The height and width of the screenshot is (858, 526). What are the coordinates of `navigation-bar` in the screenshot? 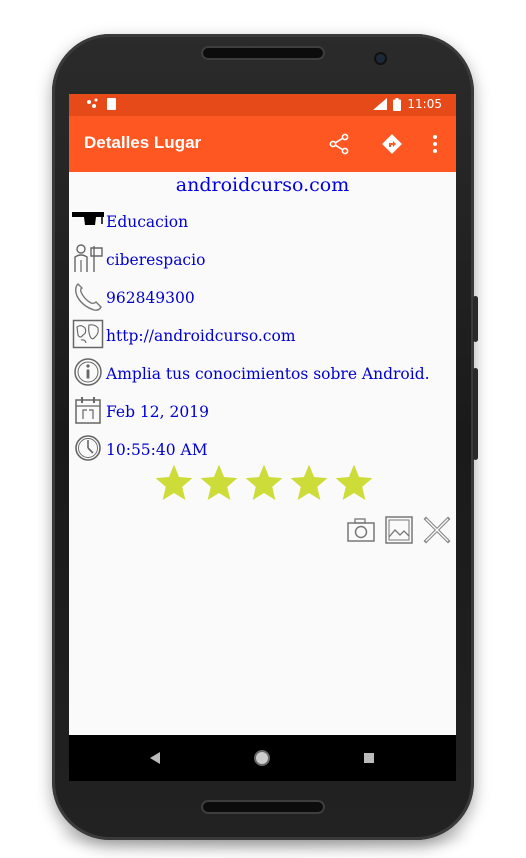 It's located at (262, 758).